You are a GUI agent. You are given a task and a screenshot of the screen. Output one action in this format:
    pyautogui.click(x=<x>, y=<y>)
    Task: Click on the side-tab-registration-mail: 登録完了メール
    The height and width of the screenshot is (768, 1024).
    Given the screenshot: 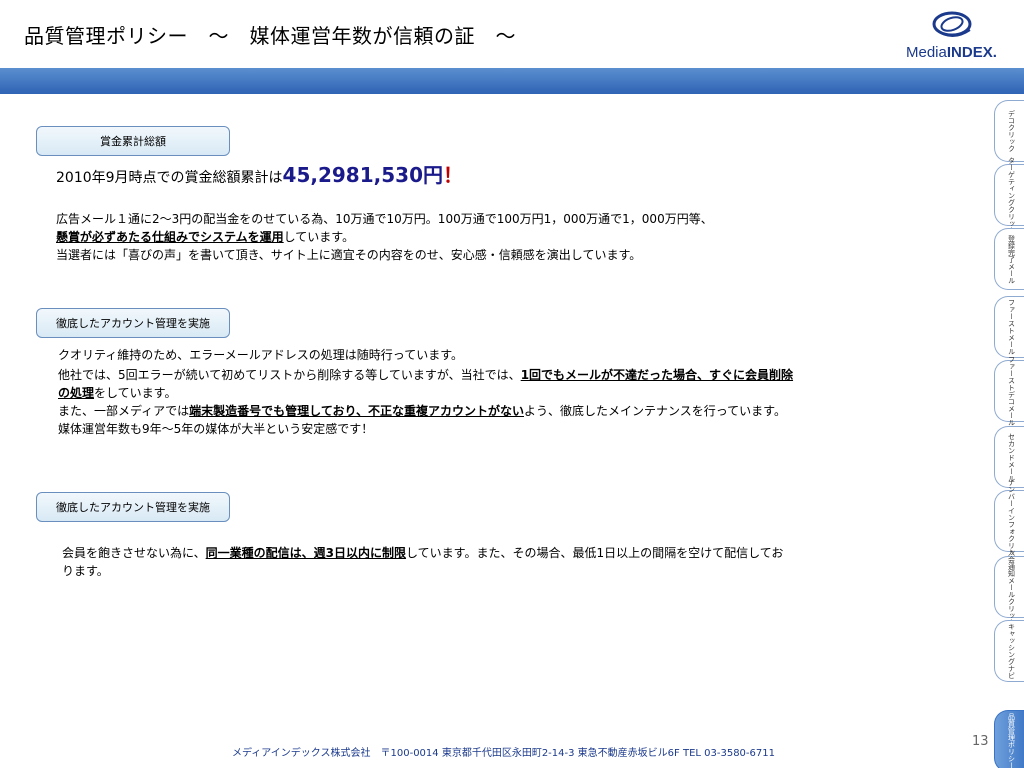 What is the action you would take?
    pyautogui.click(x=1009, y=259)
    